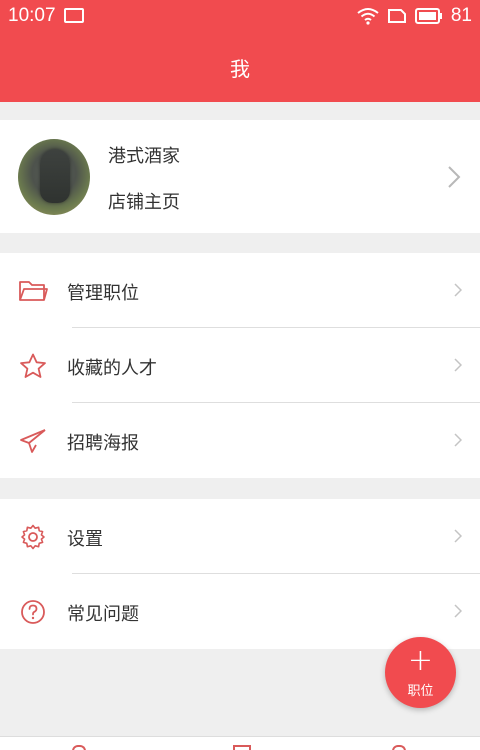 This screenshot has width=480, height=750. What do you see at coordinates (240, 290) in the screenshot?
I see `menu-item-manage-positions: 管理职位` at bounding box center [240, 290].